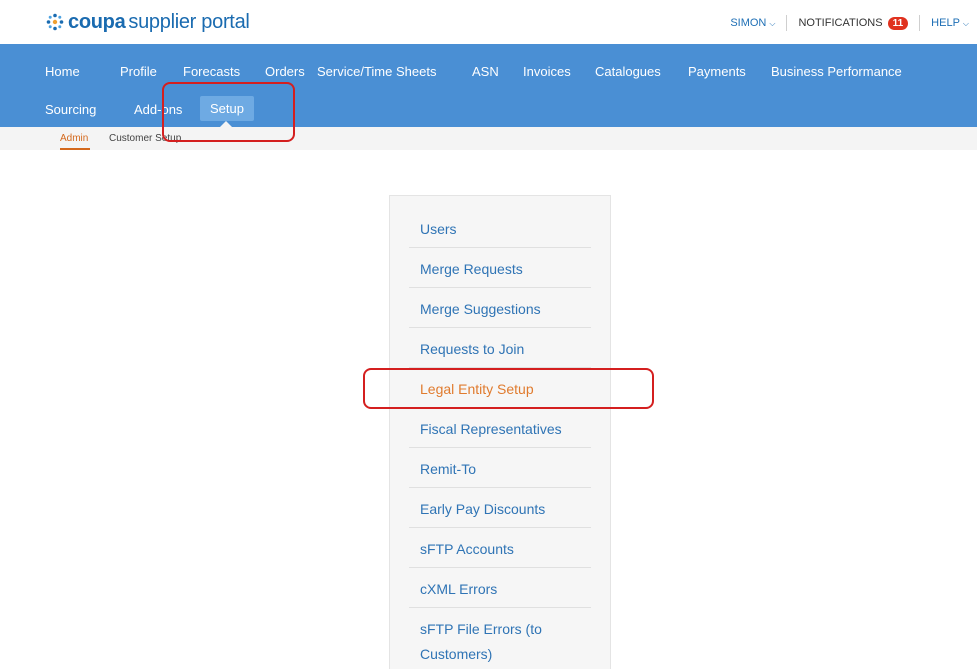 This screenshot has width=977, height=669. I want to click on menu-item-merge-suggestions: Merge Suggestions, so click(480, 309).